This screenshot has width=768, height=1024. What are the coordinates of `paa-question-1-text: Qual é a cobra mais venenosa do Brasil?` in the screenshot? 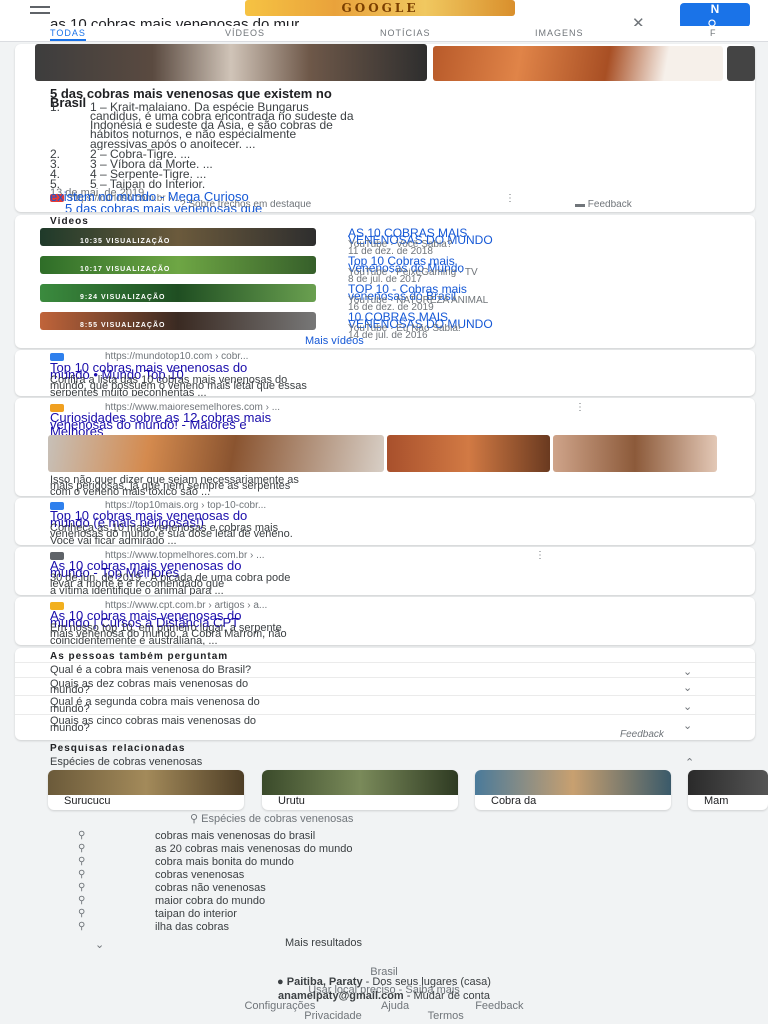 It's located at (151, 670).